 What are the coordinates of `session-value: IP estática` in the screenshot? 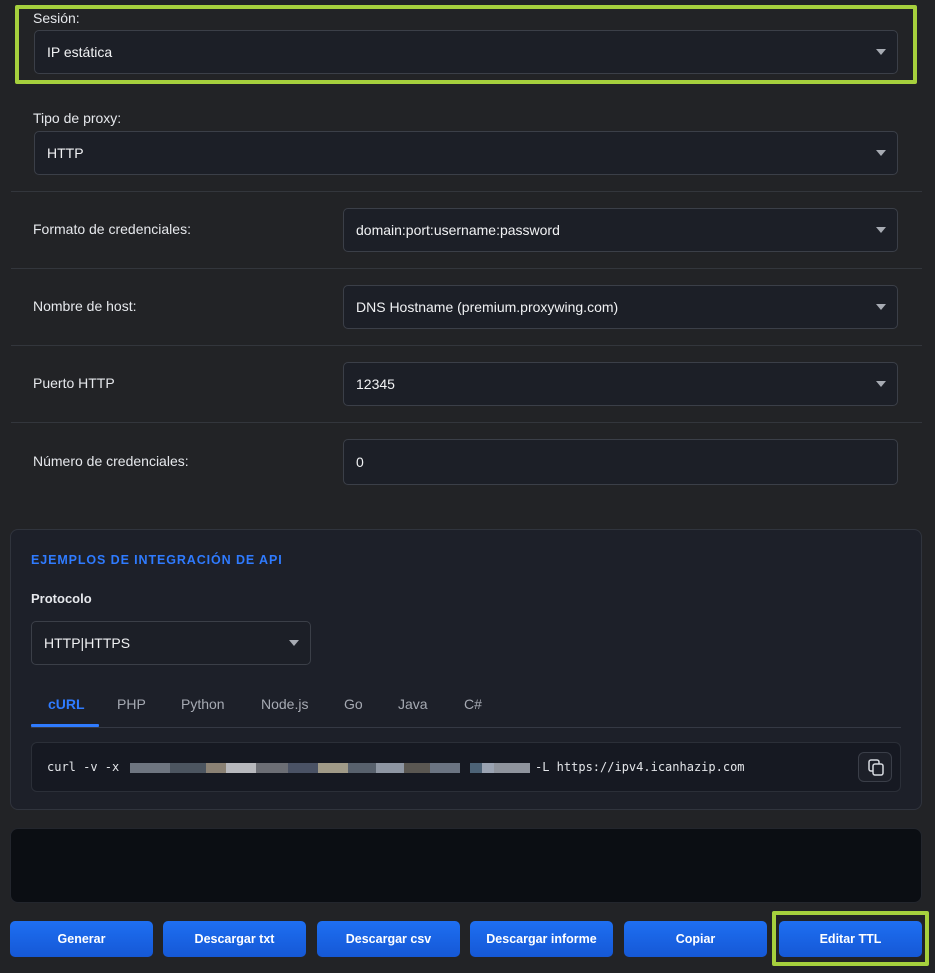 It's located at (80, 52).